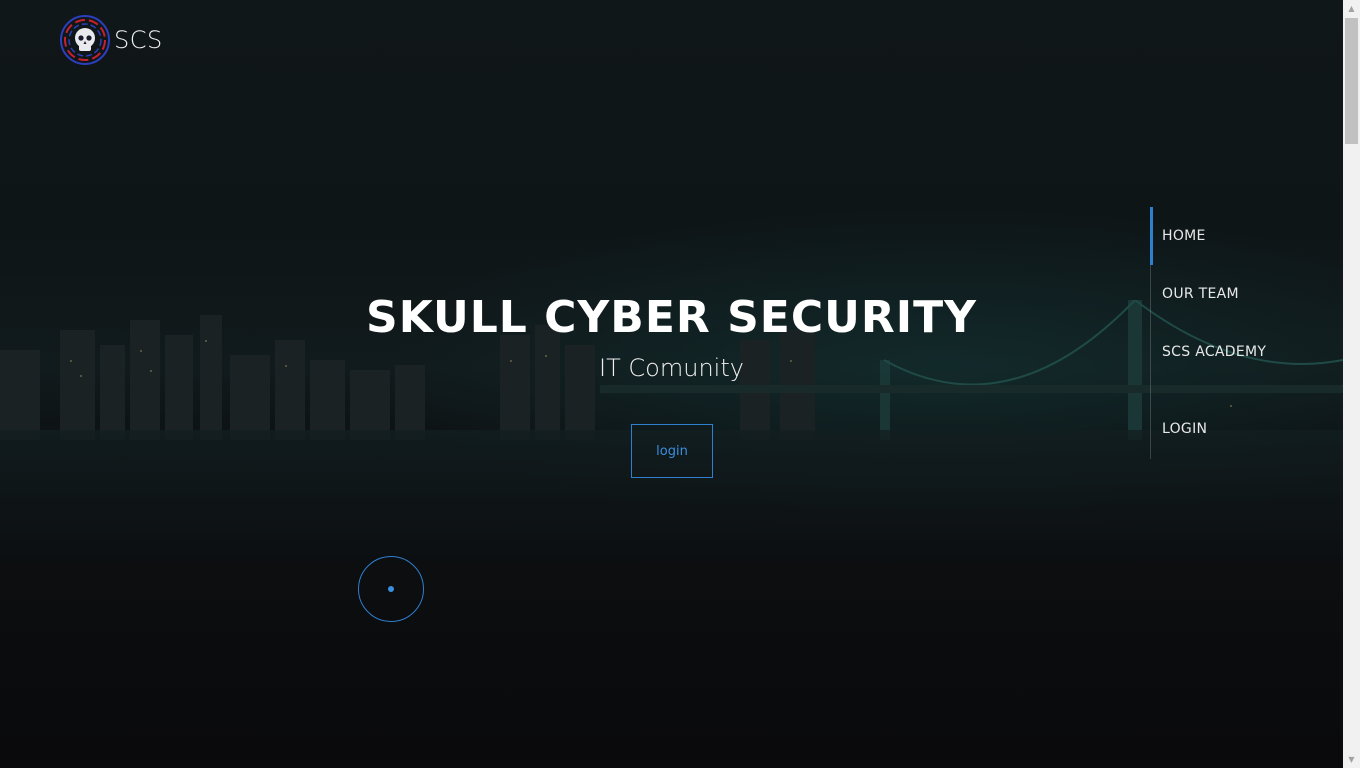 The image size is (1360, 768). Describe the element at coordinates (1351, 384) in the screenshot. I see `page-scrollbar: ▲ ▼` at that location.